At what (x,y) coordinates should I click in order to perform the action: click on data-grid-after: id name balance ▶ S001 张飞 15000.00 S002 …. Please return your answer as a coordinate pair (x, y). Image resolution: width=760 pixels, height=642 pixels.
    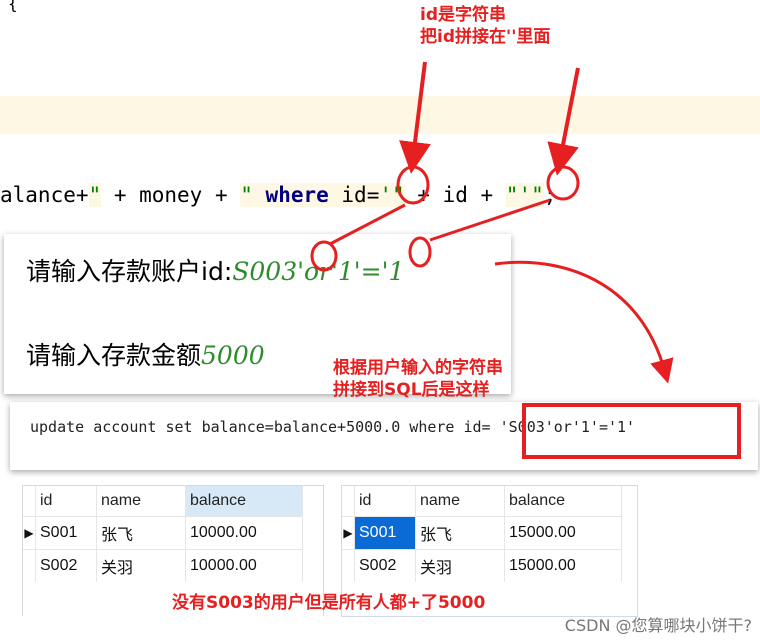
    Looking at the image, I should click on (482, 534).